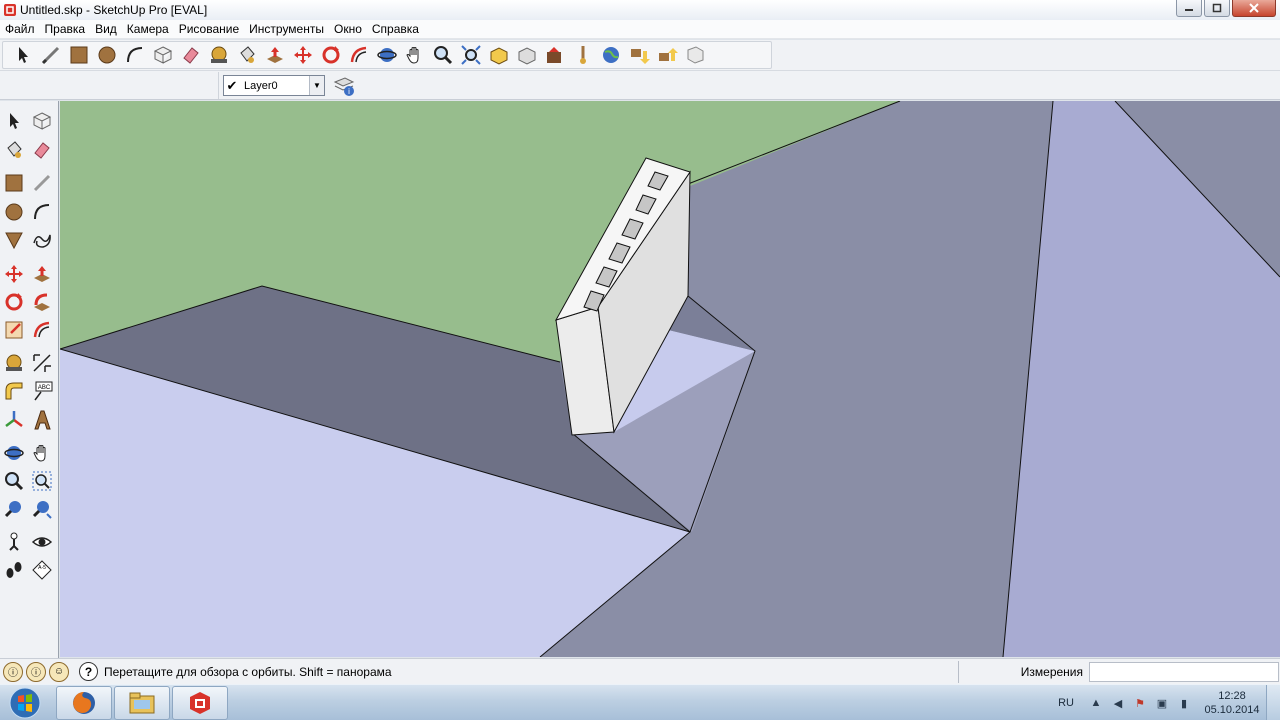  What do you see at coordinates (142, 703) in the screenshot?
I see `taskbar-explorer` at bounding box center [142, 703].